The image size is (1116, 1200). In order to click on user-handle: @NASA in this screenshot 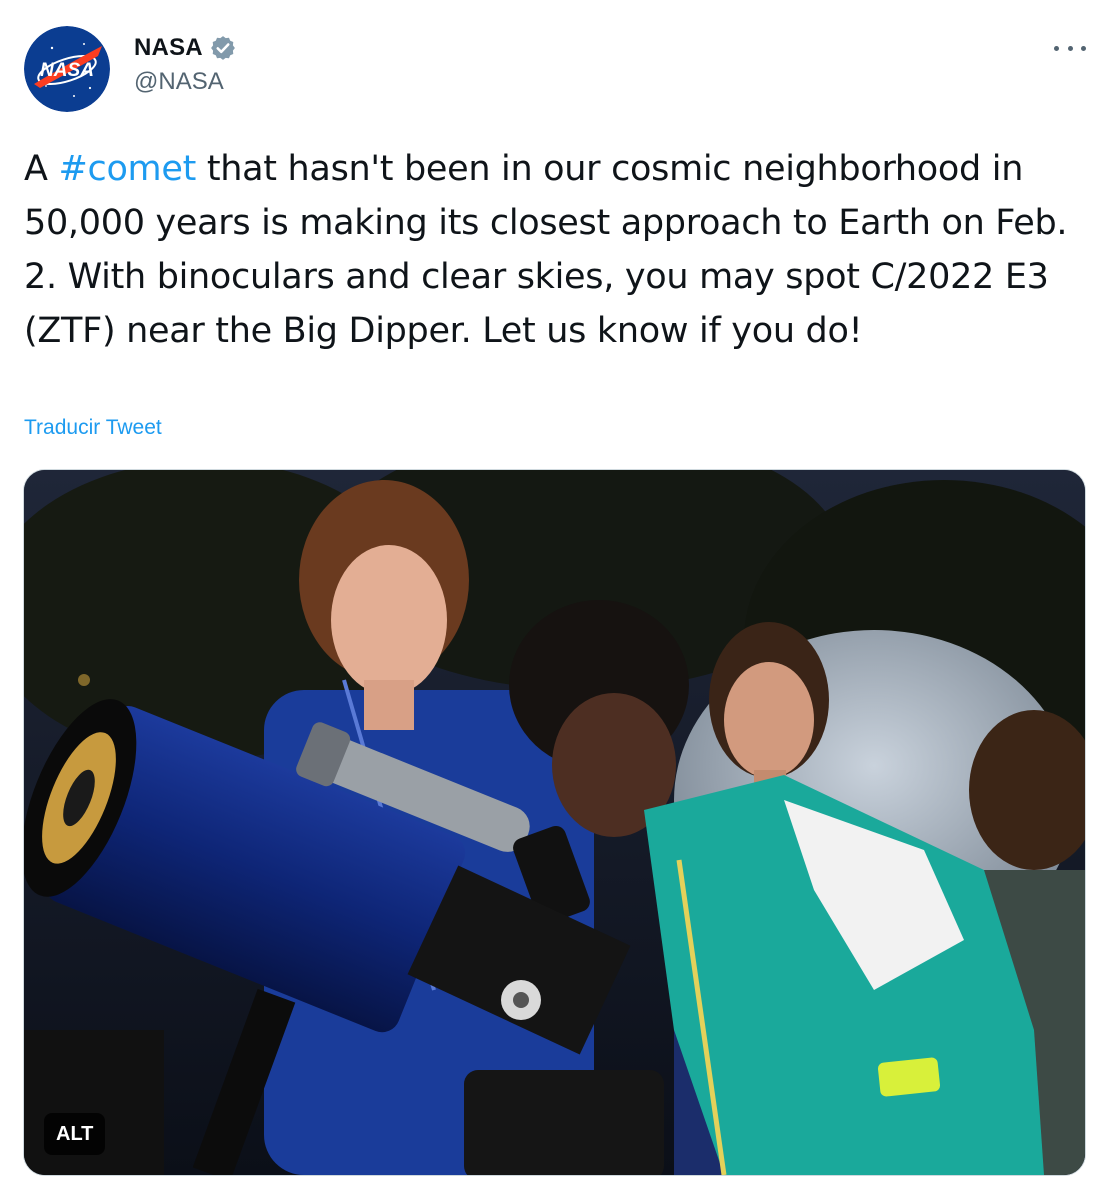, I will do `click(185, 82)`.